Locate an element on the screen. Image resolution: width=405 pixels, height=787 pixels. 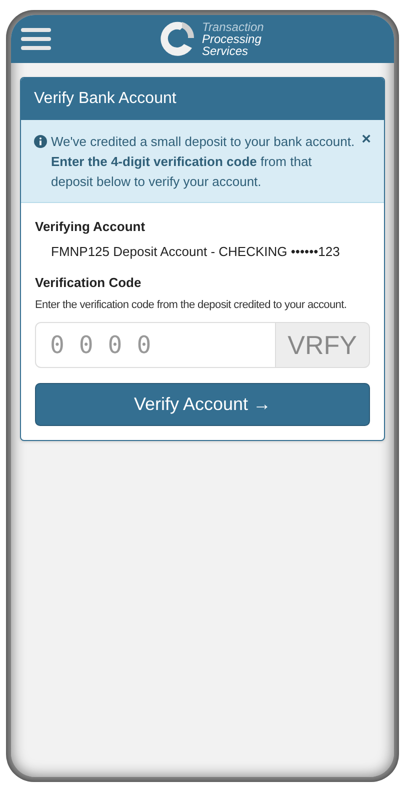
verify-button: Verify Account → is located at coordinates (202, 404).